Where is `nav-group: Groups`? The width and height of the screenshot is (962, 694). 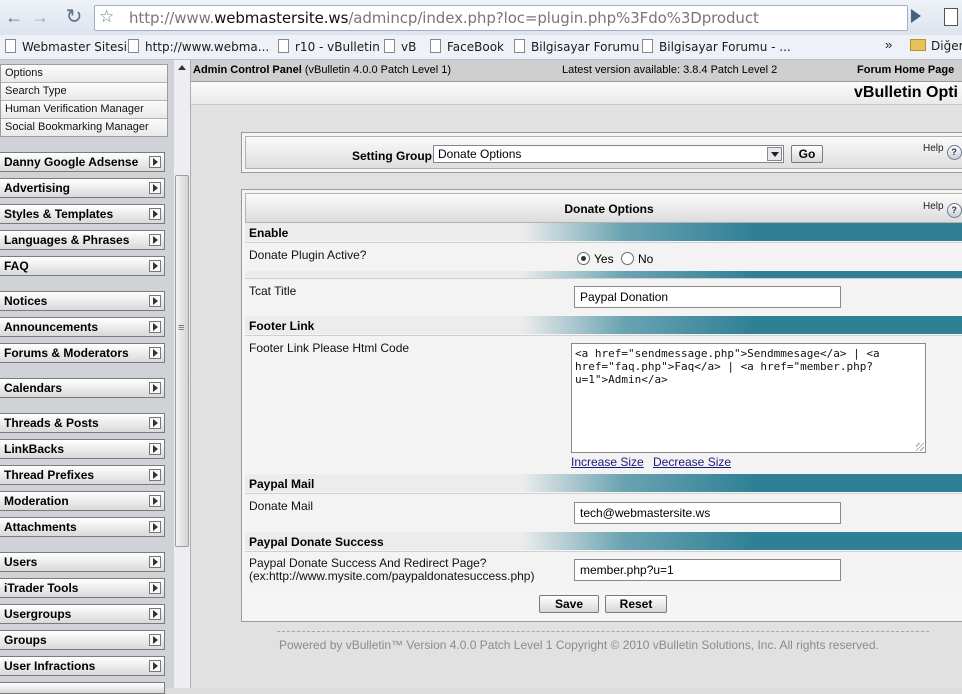 nav-group: Groups is located at coordinates (82, 640).